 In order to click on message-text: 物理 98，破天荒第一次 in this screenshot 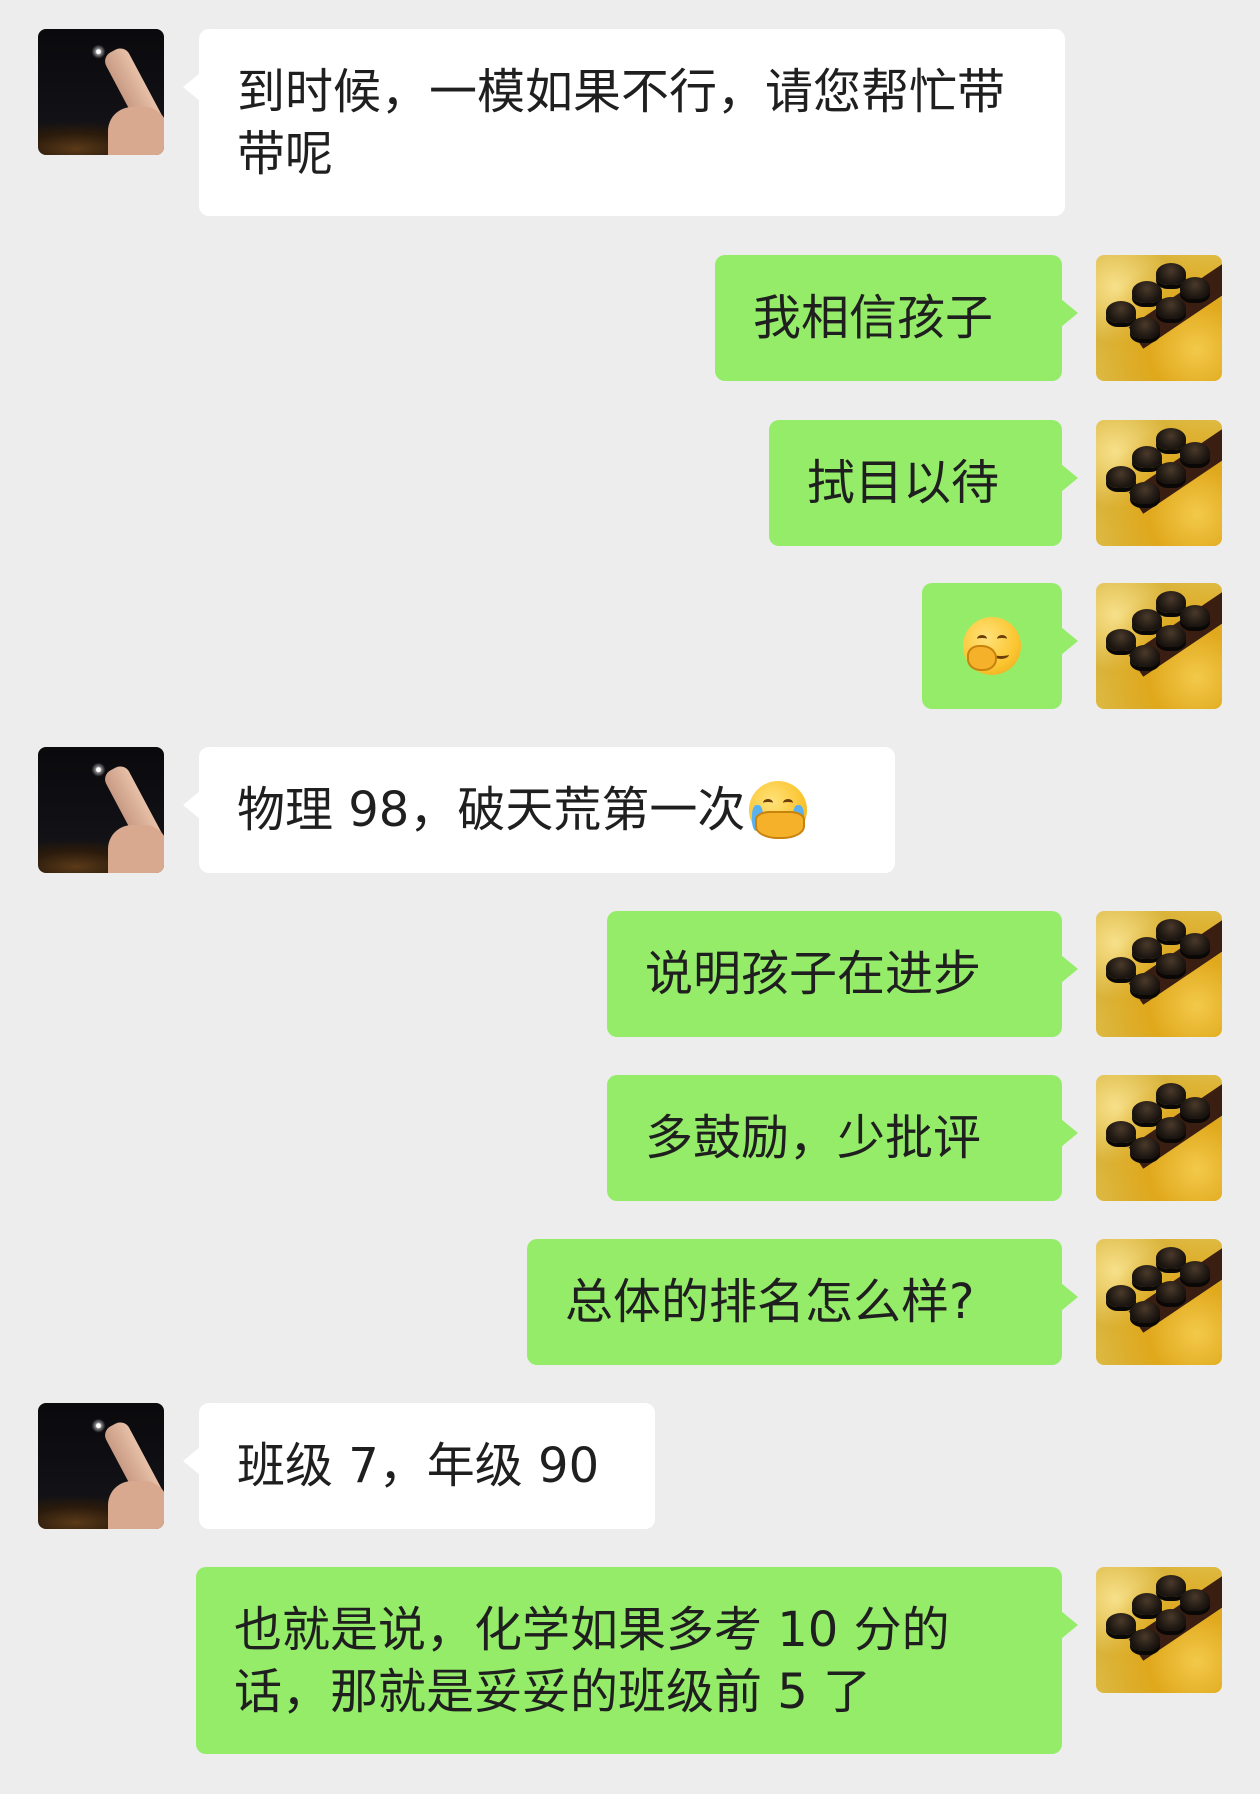, I will do `click(491, 810)`.